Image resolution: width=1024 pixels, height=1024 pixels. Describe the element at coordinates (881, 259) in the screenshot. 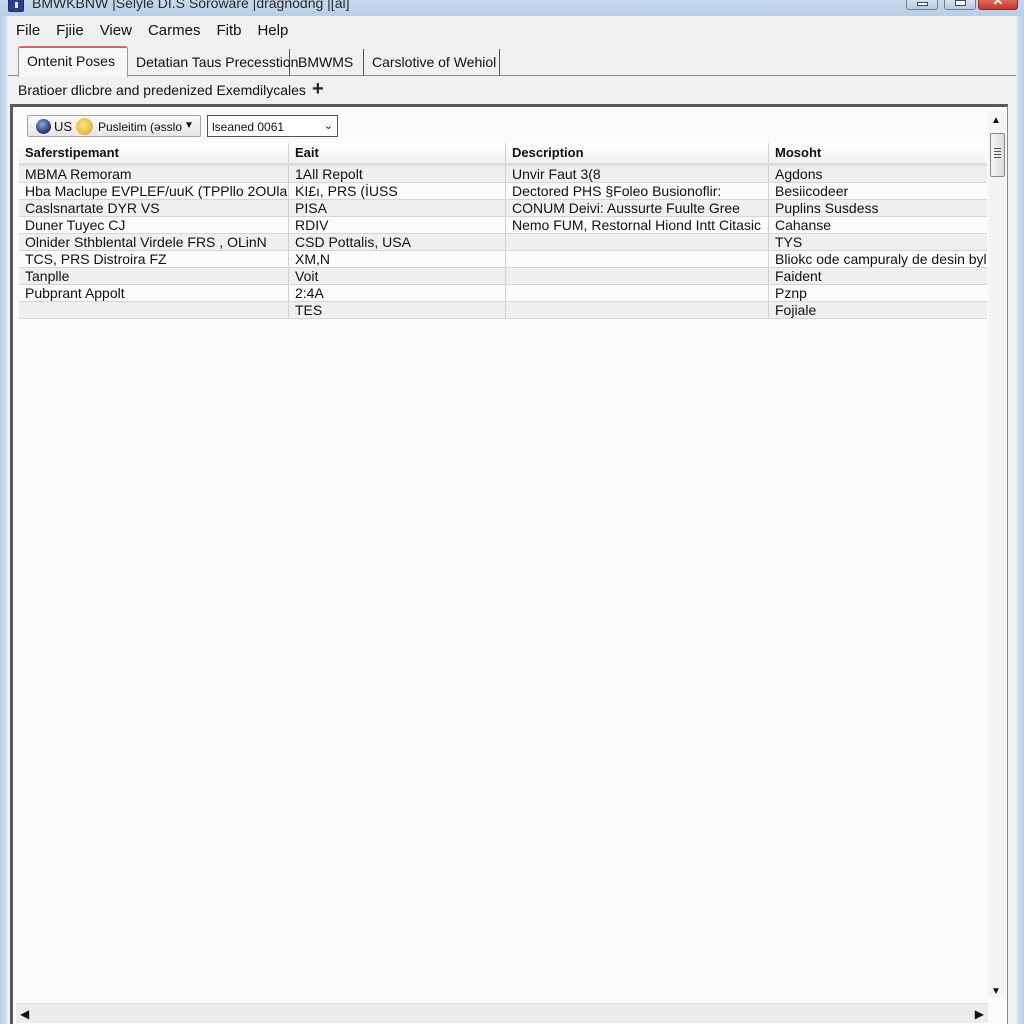

I see `table-cell: Bliokc ode campuraly de desin bylc` at that location.